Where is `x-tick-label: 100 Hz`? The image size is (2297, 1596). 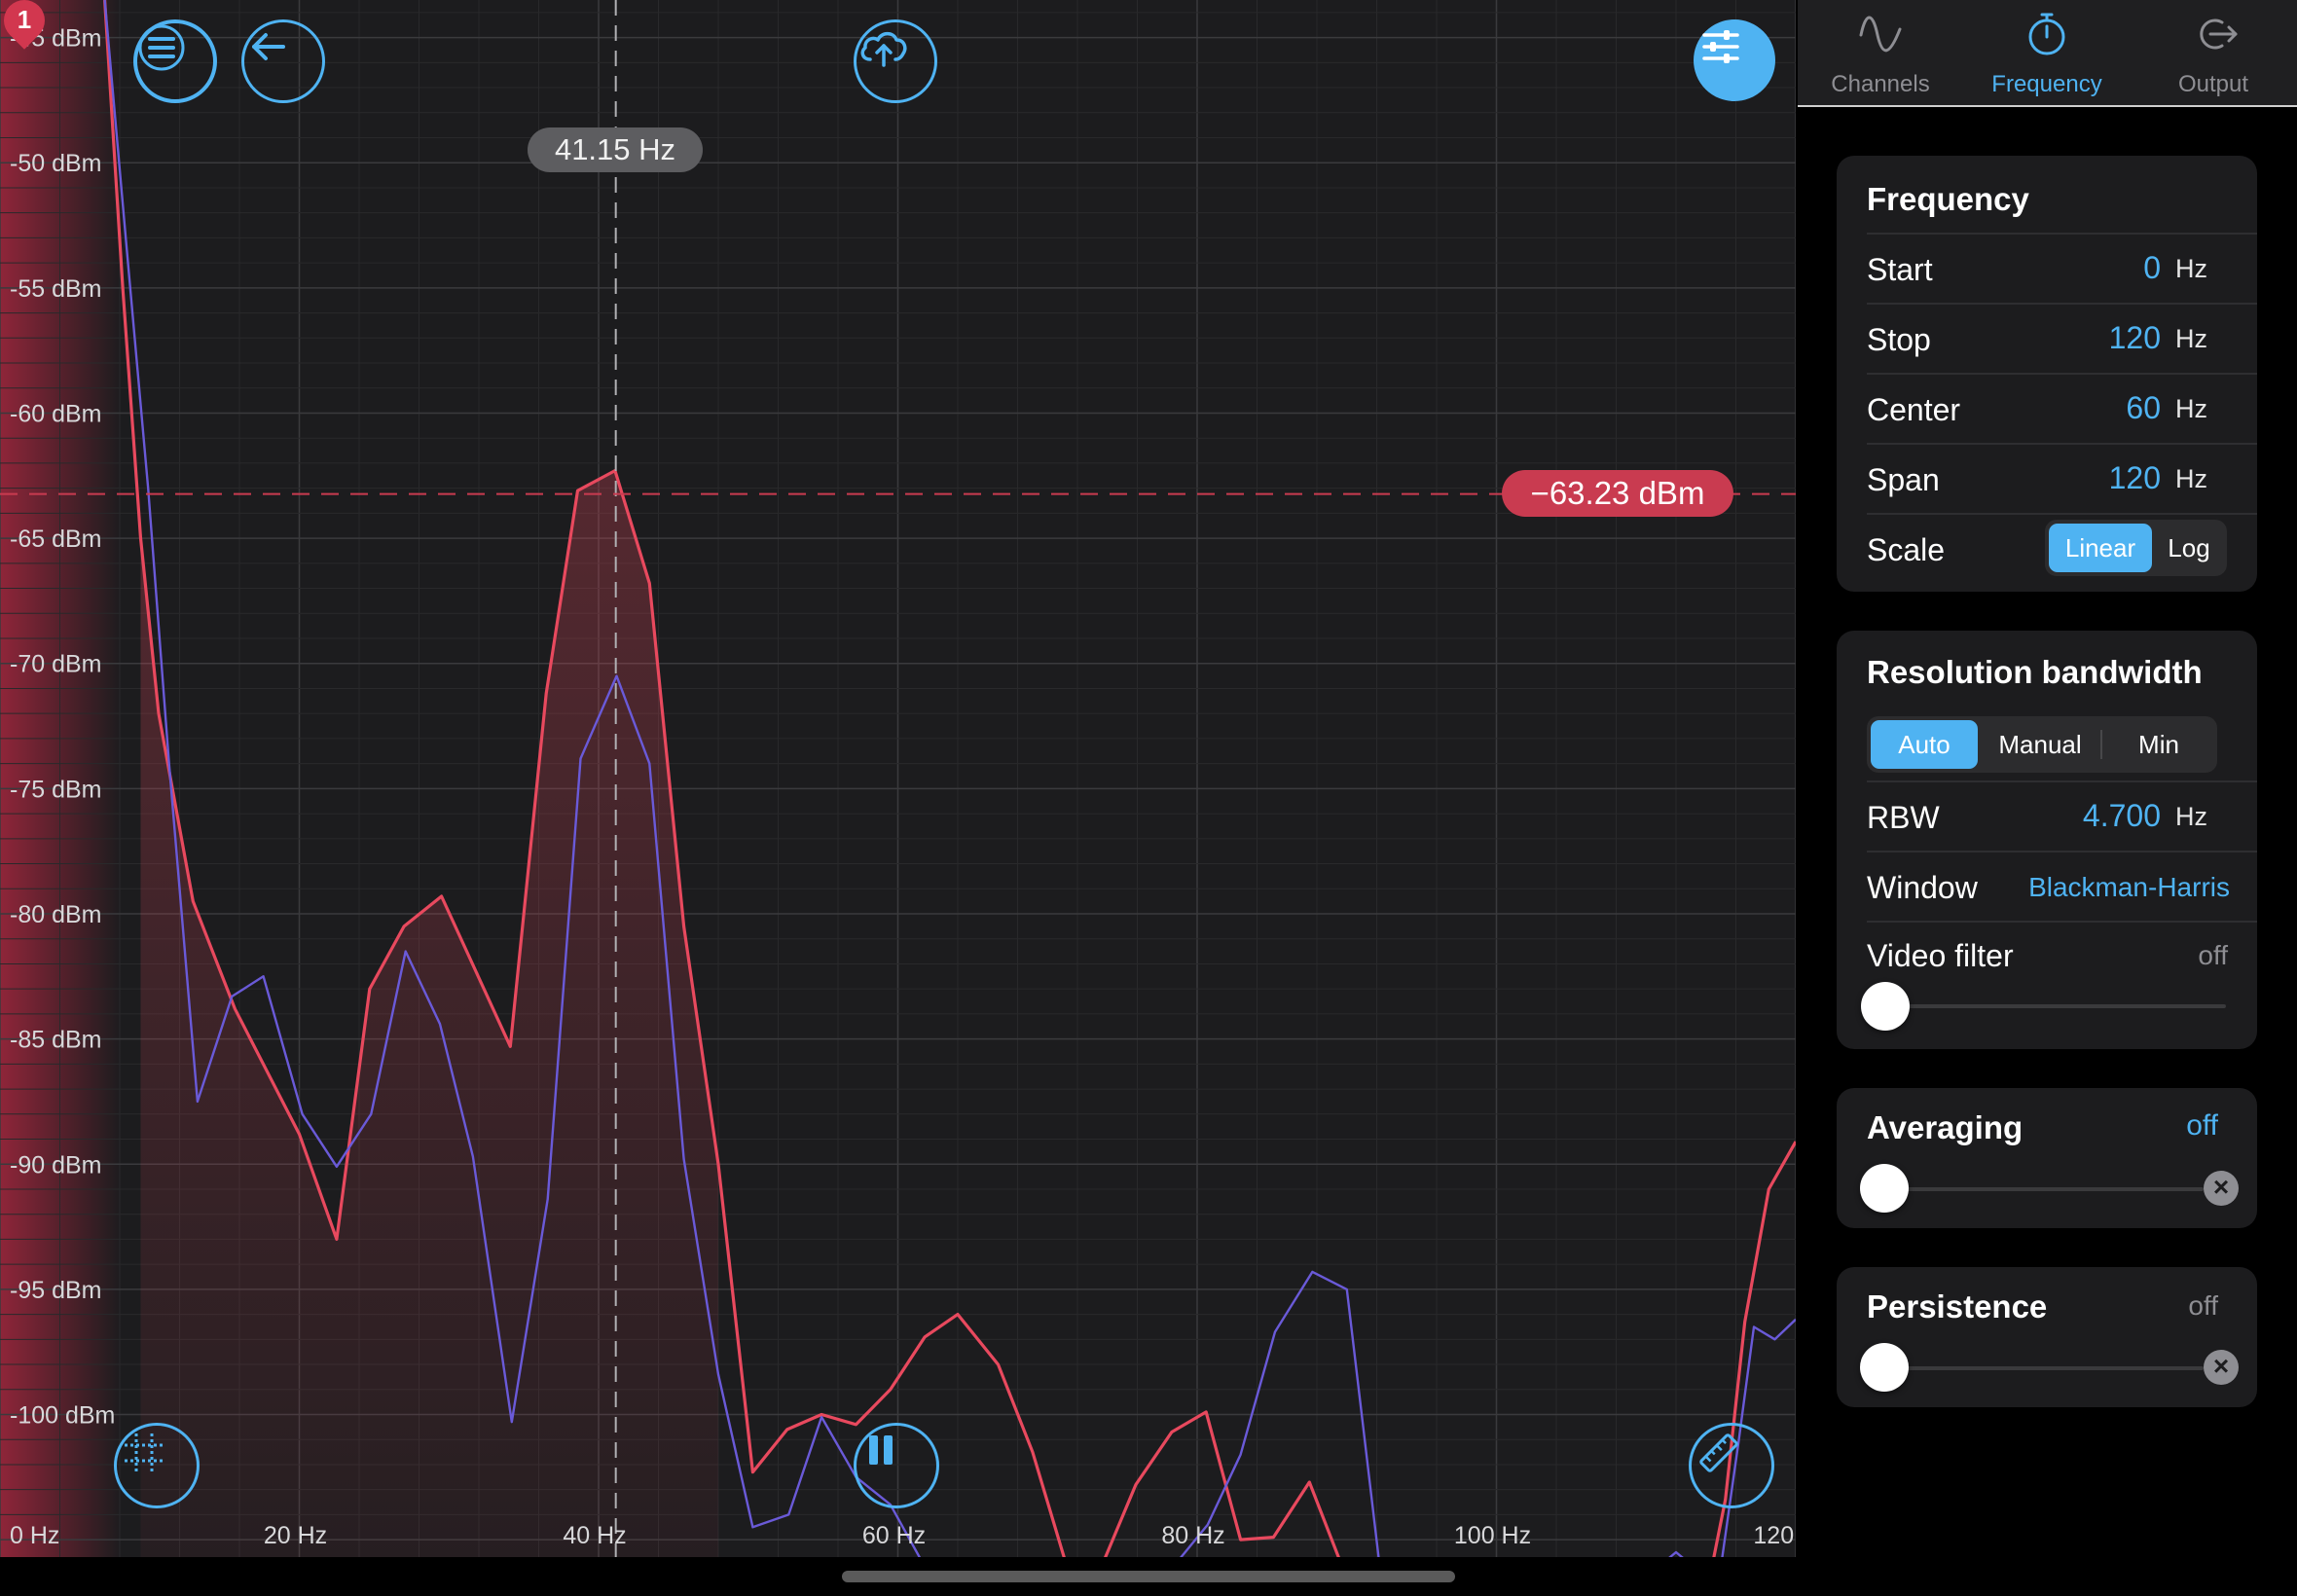
x-tick-label: 100 Hz is located at coordinates (1492, 1536).